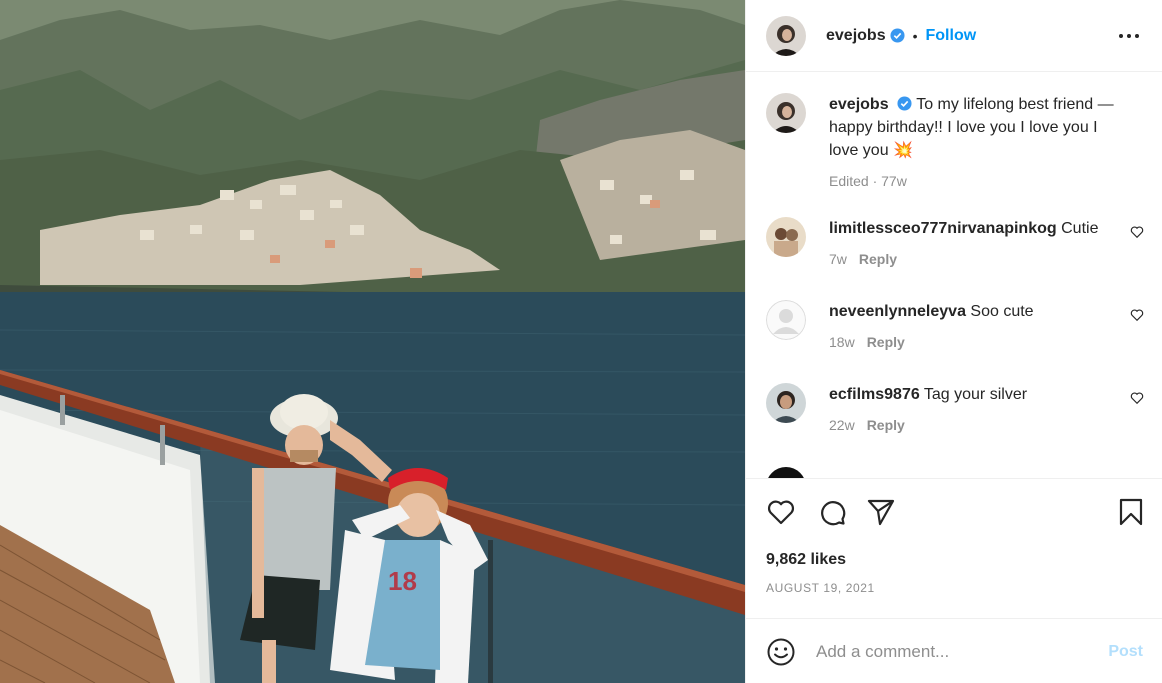 The image size is (1162, 683). Describe the element at coordinates (979, 425) in the screenshot. I see `comment-meta: 22w Reply` at that location.